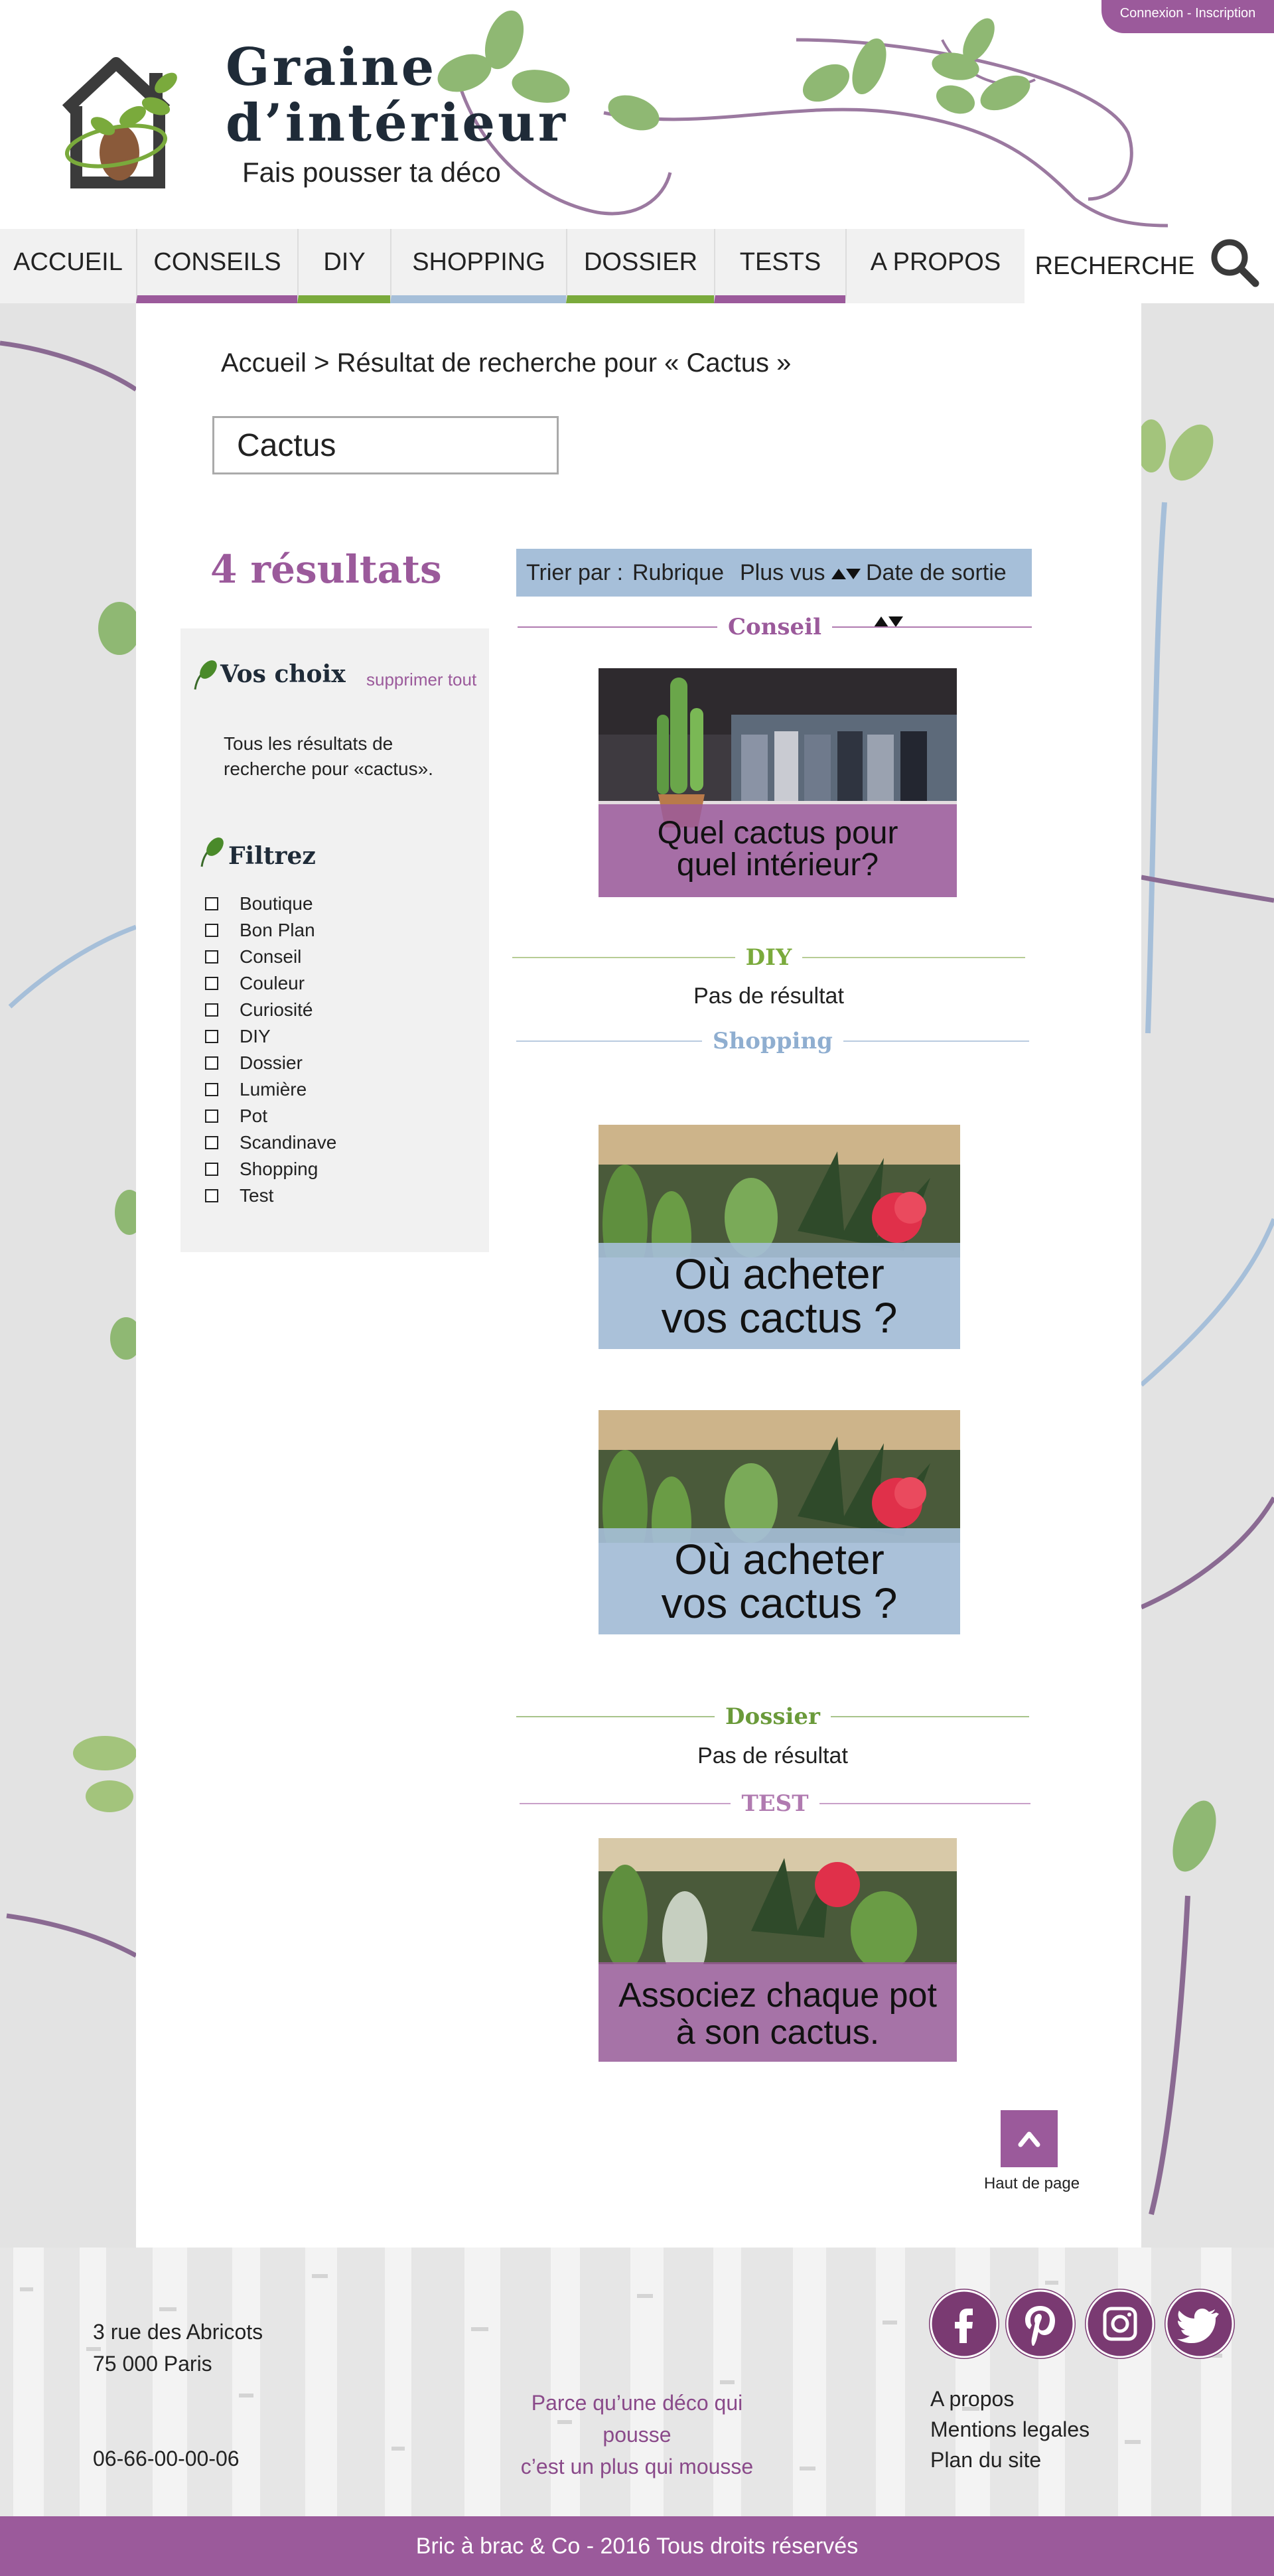  I want to click on footer-phone: 06-66-00-00-06, so click(166, 2458).